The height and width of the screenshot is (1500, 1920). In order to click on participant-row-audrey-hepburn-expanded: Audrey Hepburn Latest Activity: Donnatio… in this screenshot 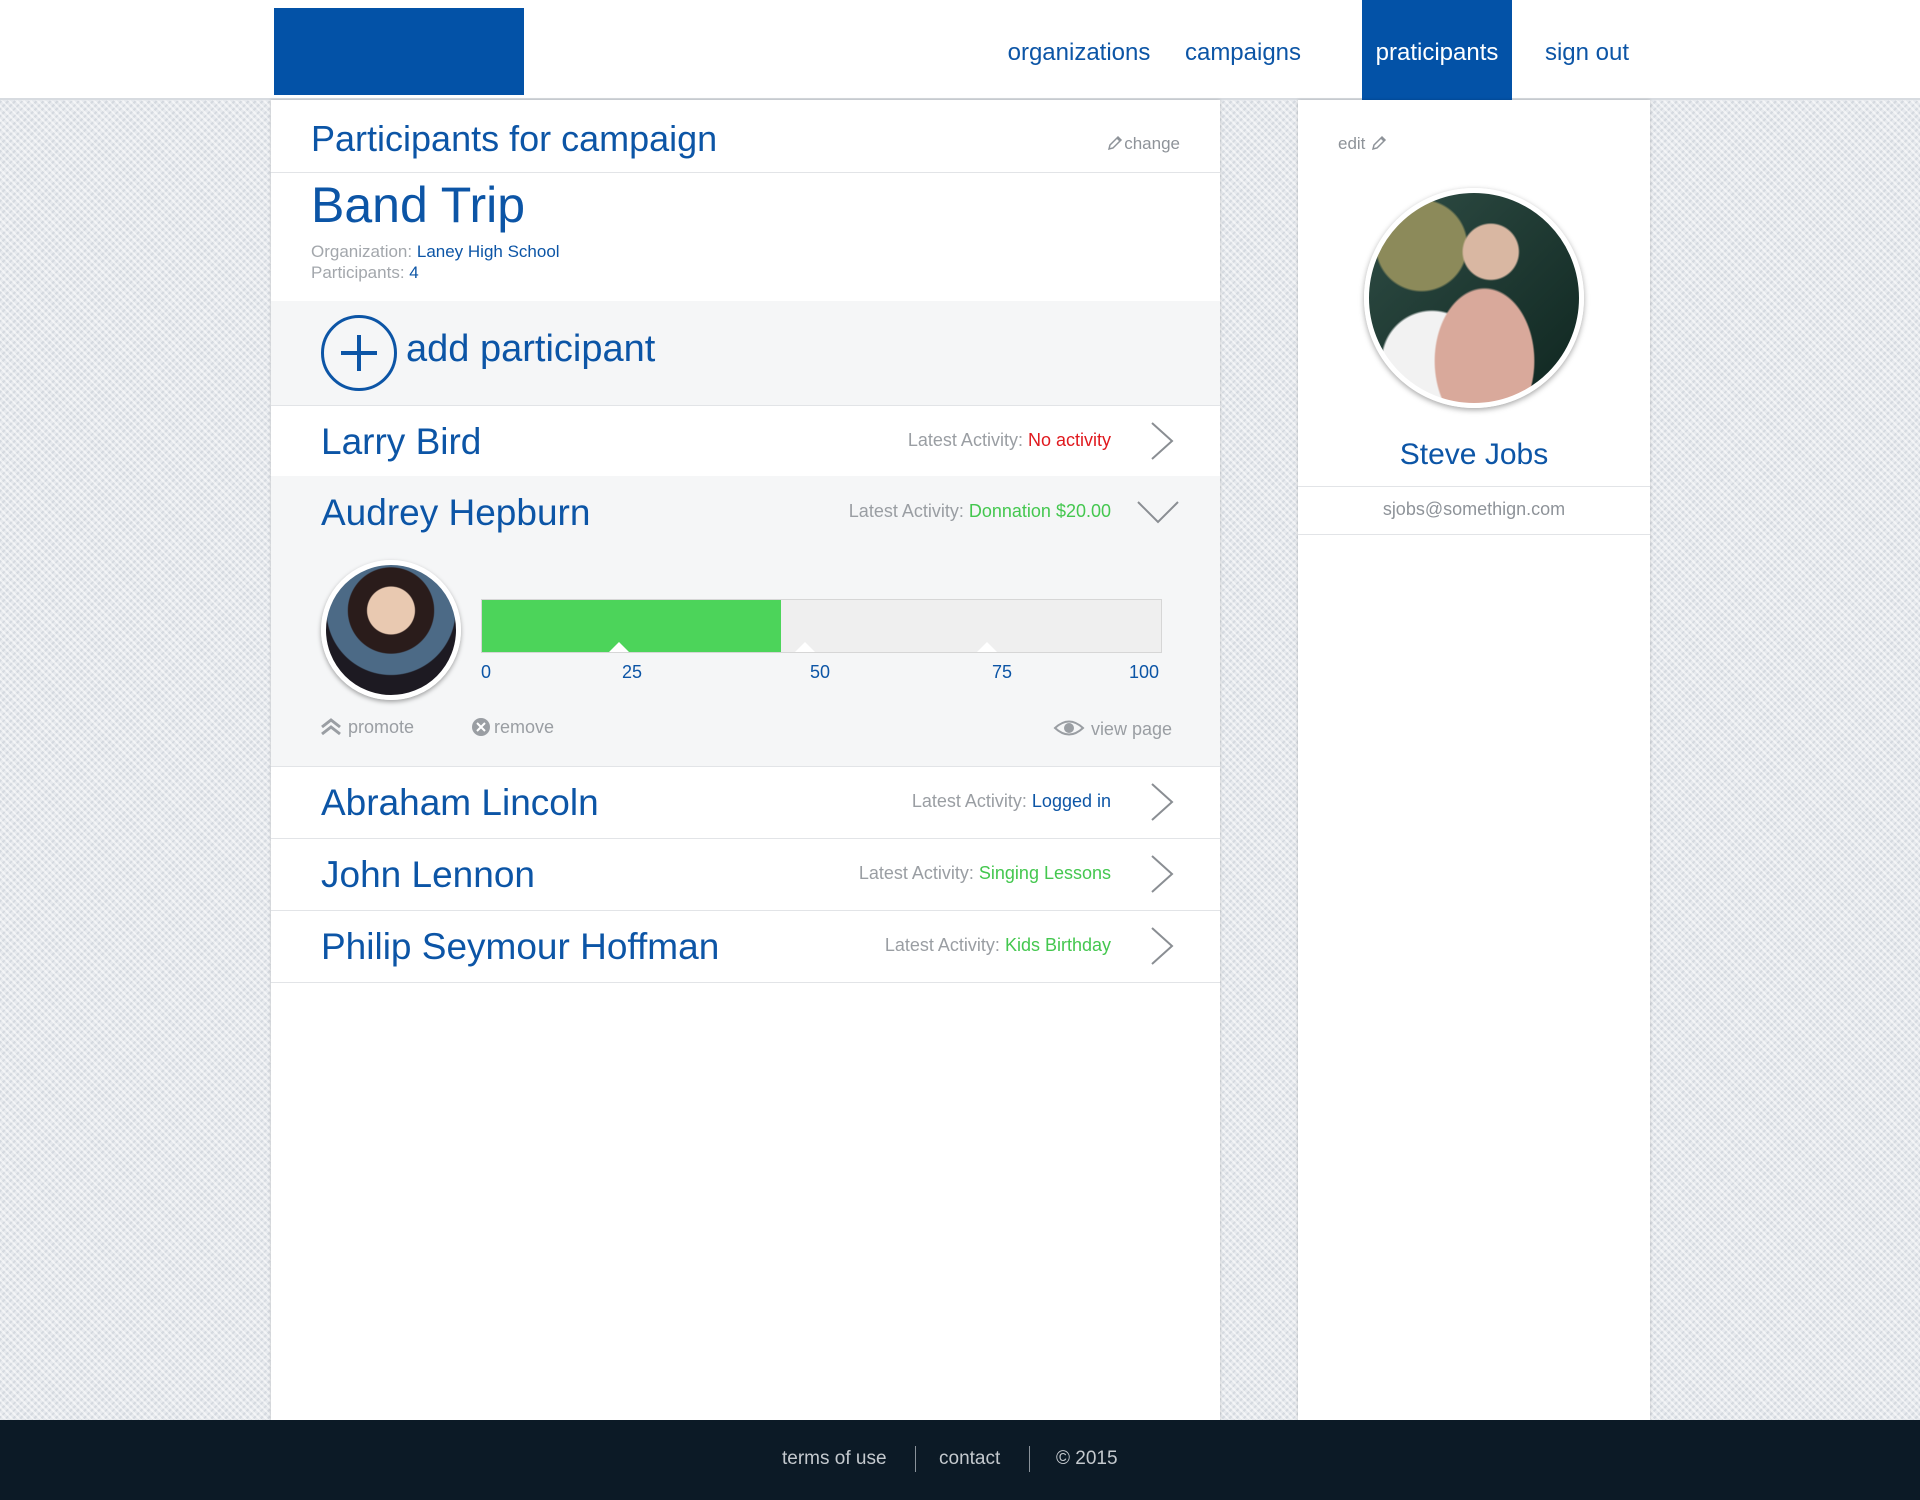, I will do `click(745, 621)`.